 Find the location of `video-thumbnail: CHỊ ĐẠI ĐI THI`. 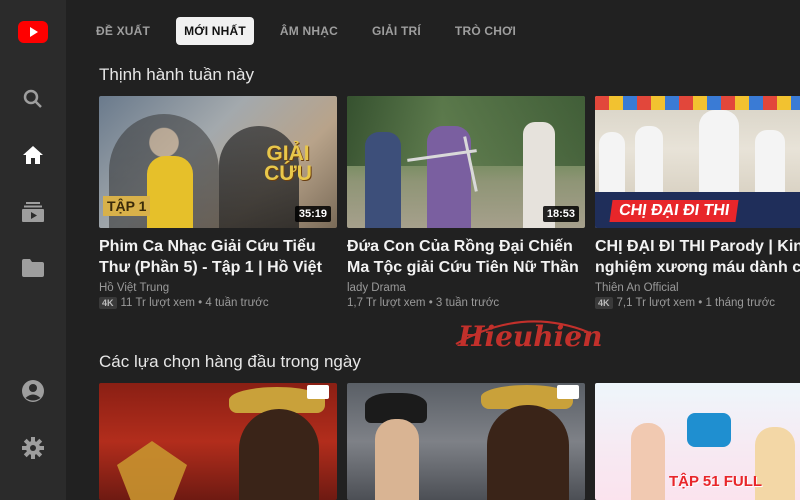

video-thumbnail: CHỊ ĐẠI ĐI THI is located at coordinates (697, 162).